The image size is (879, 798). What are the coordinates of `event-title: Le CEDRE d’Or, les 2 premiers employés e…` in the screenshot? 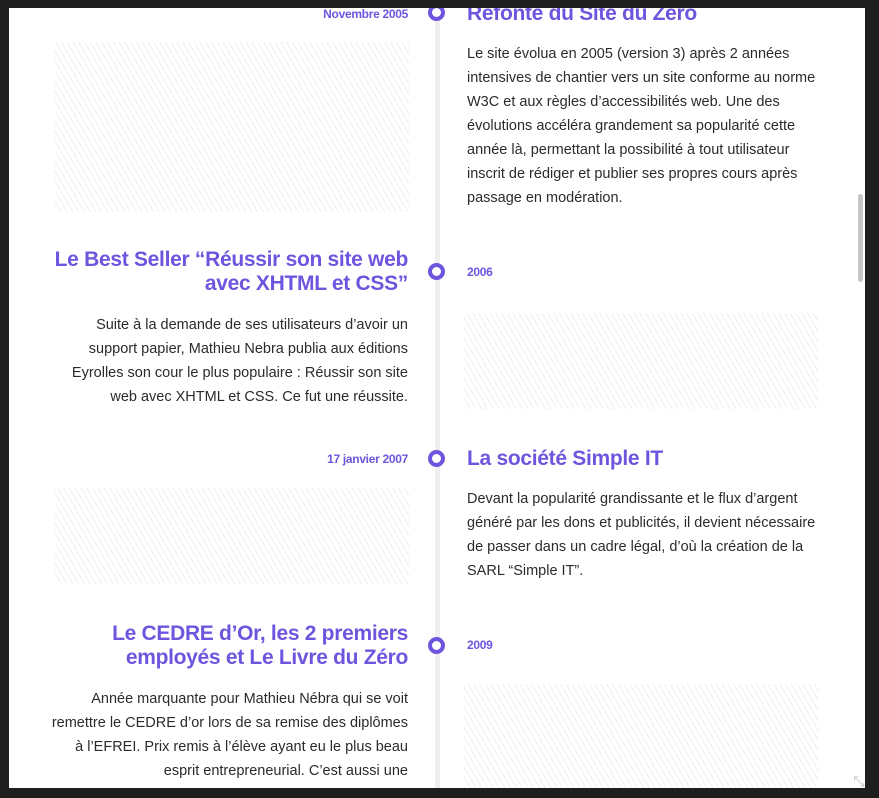 It's located at (260, 645).